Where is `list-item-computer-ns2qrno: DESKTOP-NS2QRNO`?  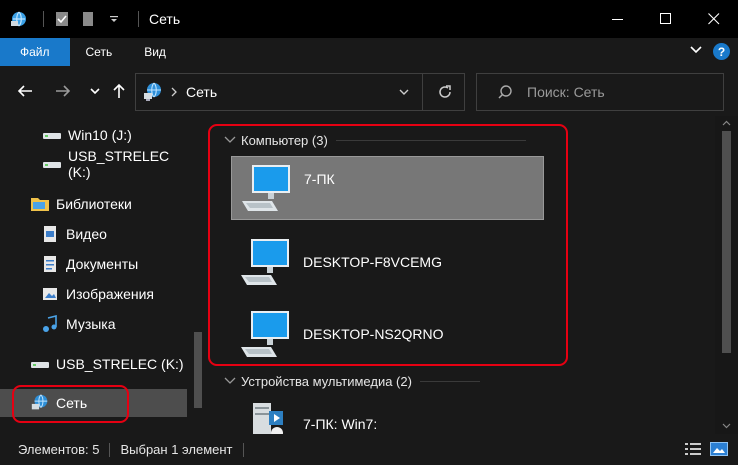
list-item-computer-ns2qrno: DESKTOP-NS2QRNO is located at coordinates (387, 334).